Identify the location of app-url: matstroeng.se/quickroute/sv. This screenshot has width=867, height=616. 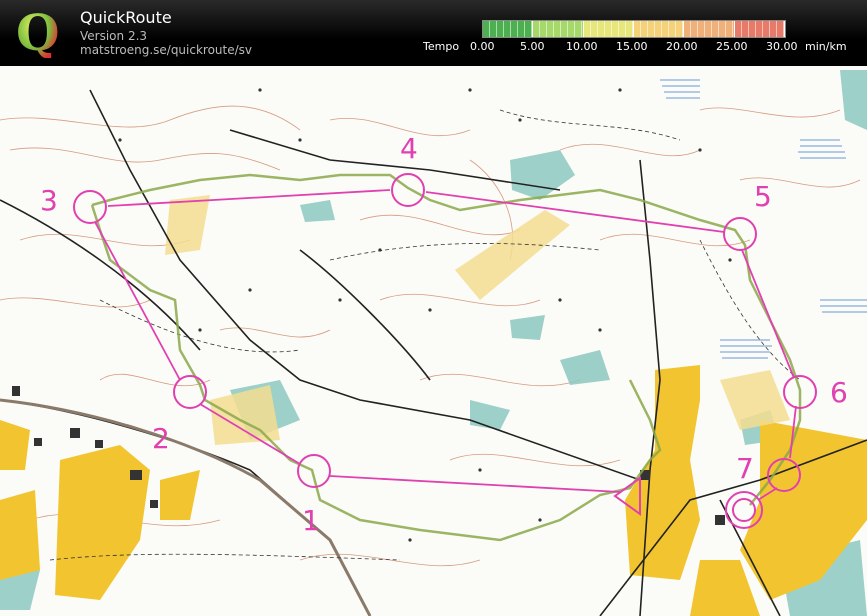
(166, 50).